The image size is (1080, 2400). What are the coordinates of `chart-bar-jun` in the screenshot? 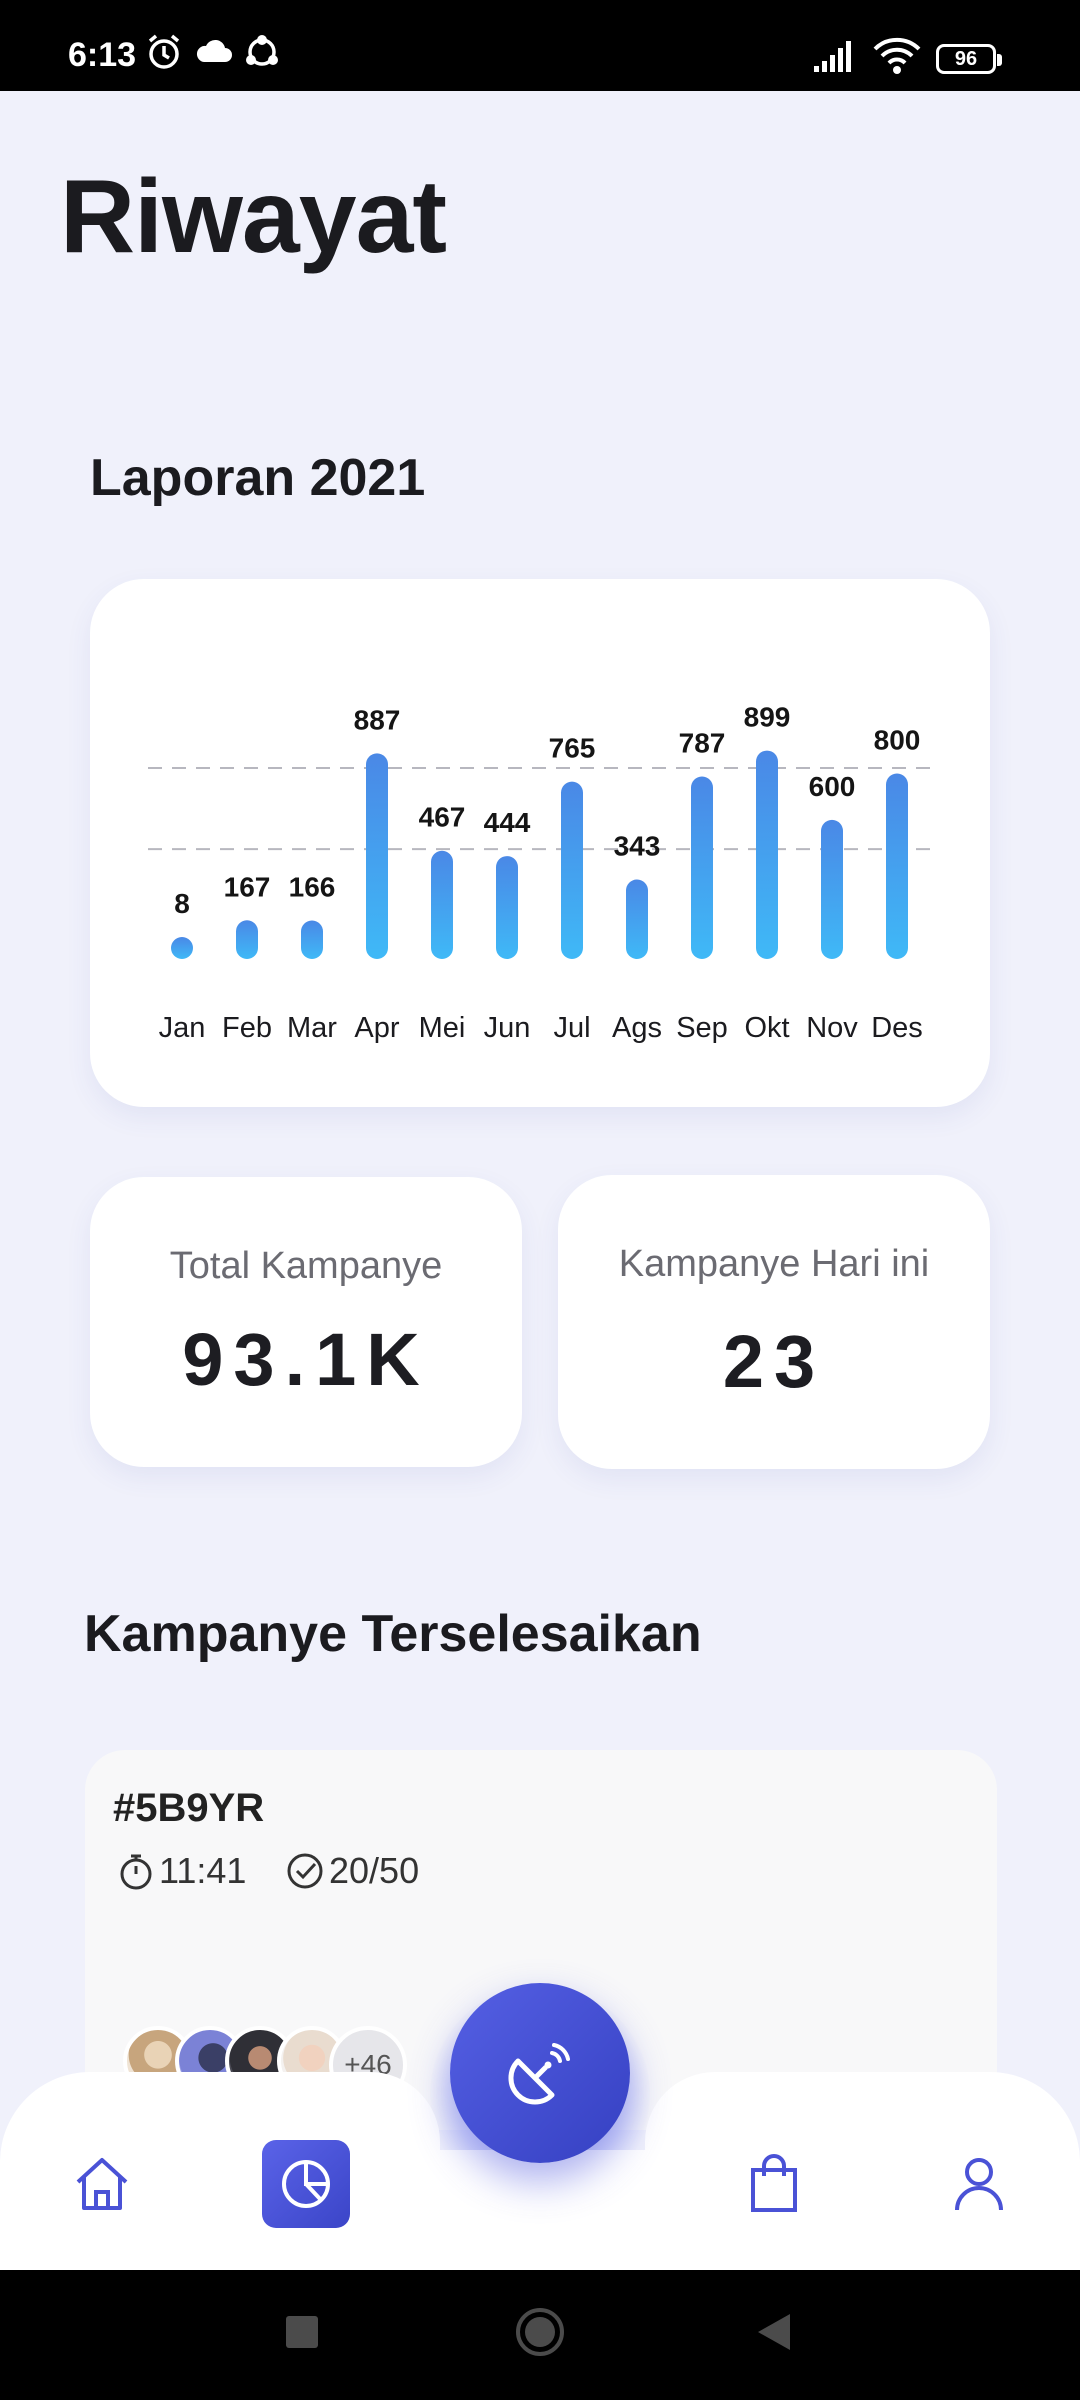 It's located at (507, 907).